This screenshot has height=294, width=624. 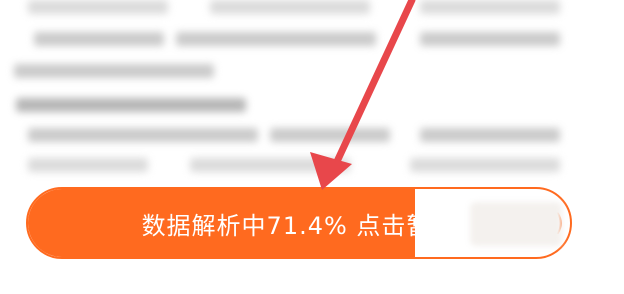 What do you see at coordinates (516, 224) in the screenshot?
I see `blurred-label-region` at bounding box center [516, 224].